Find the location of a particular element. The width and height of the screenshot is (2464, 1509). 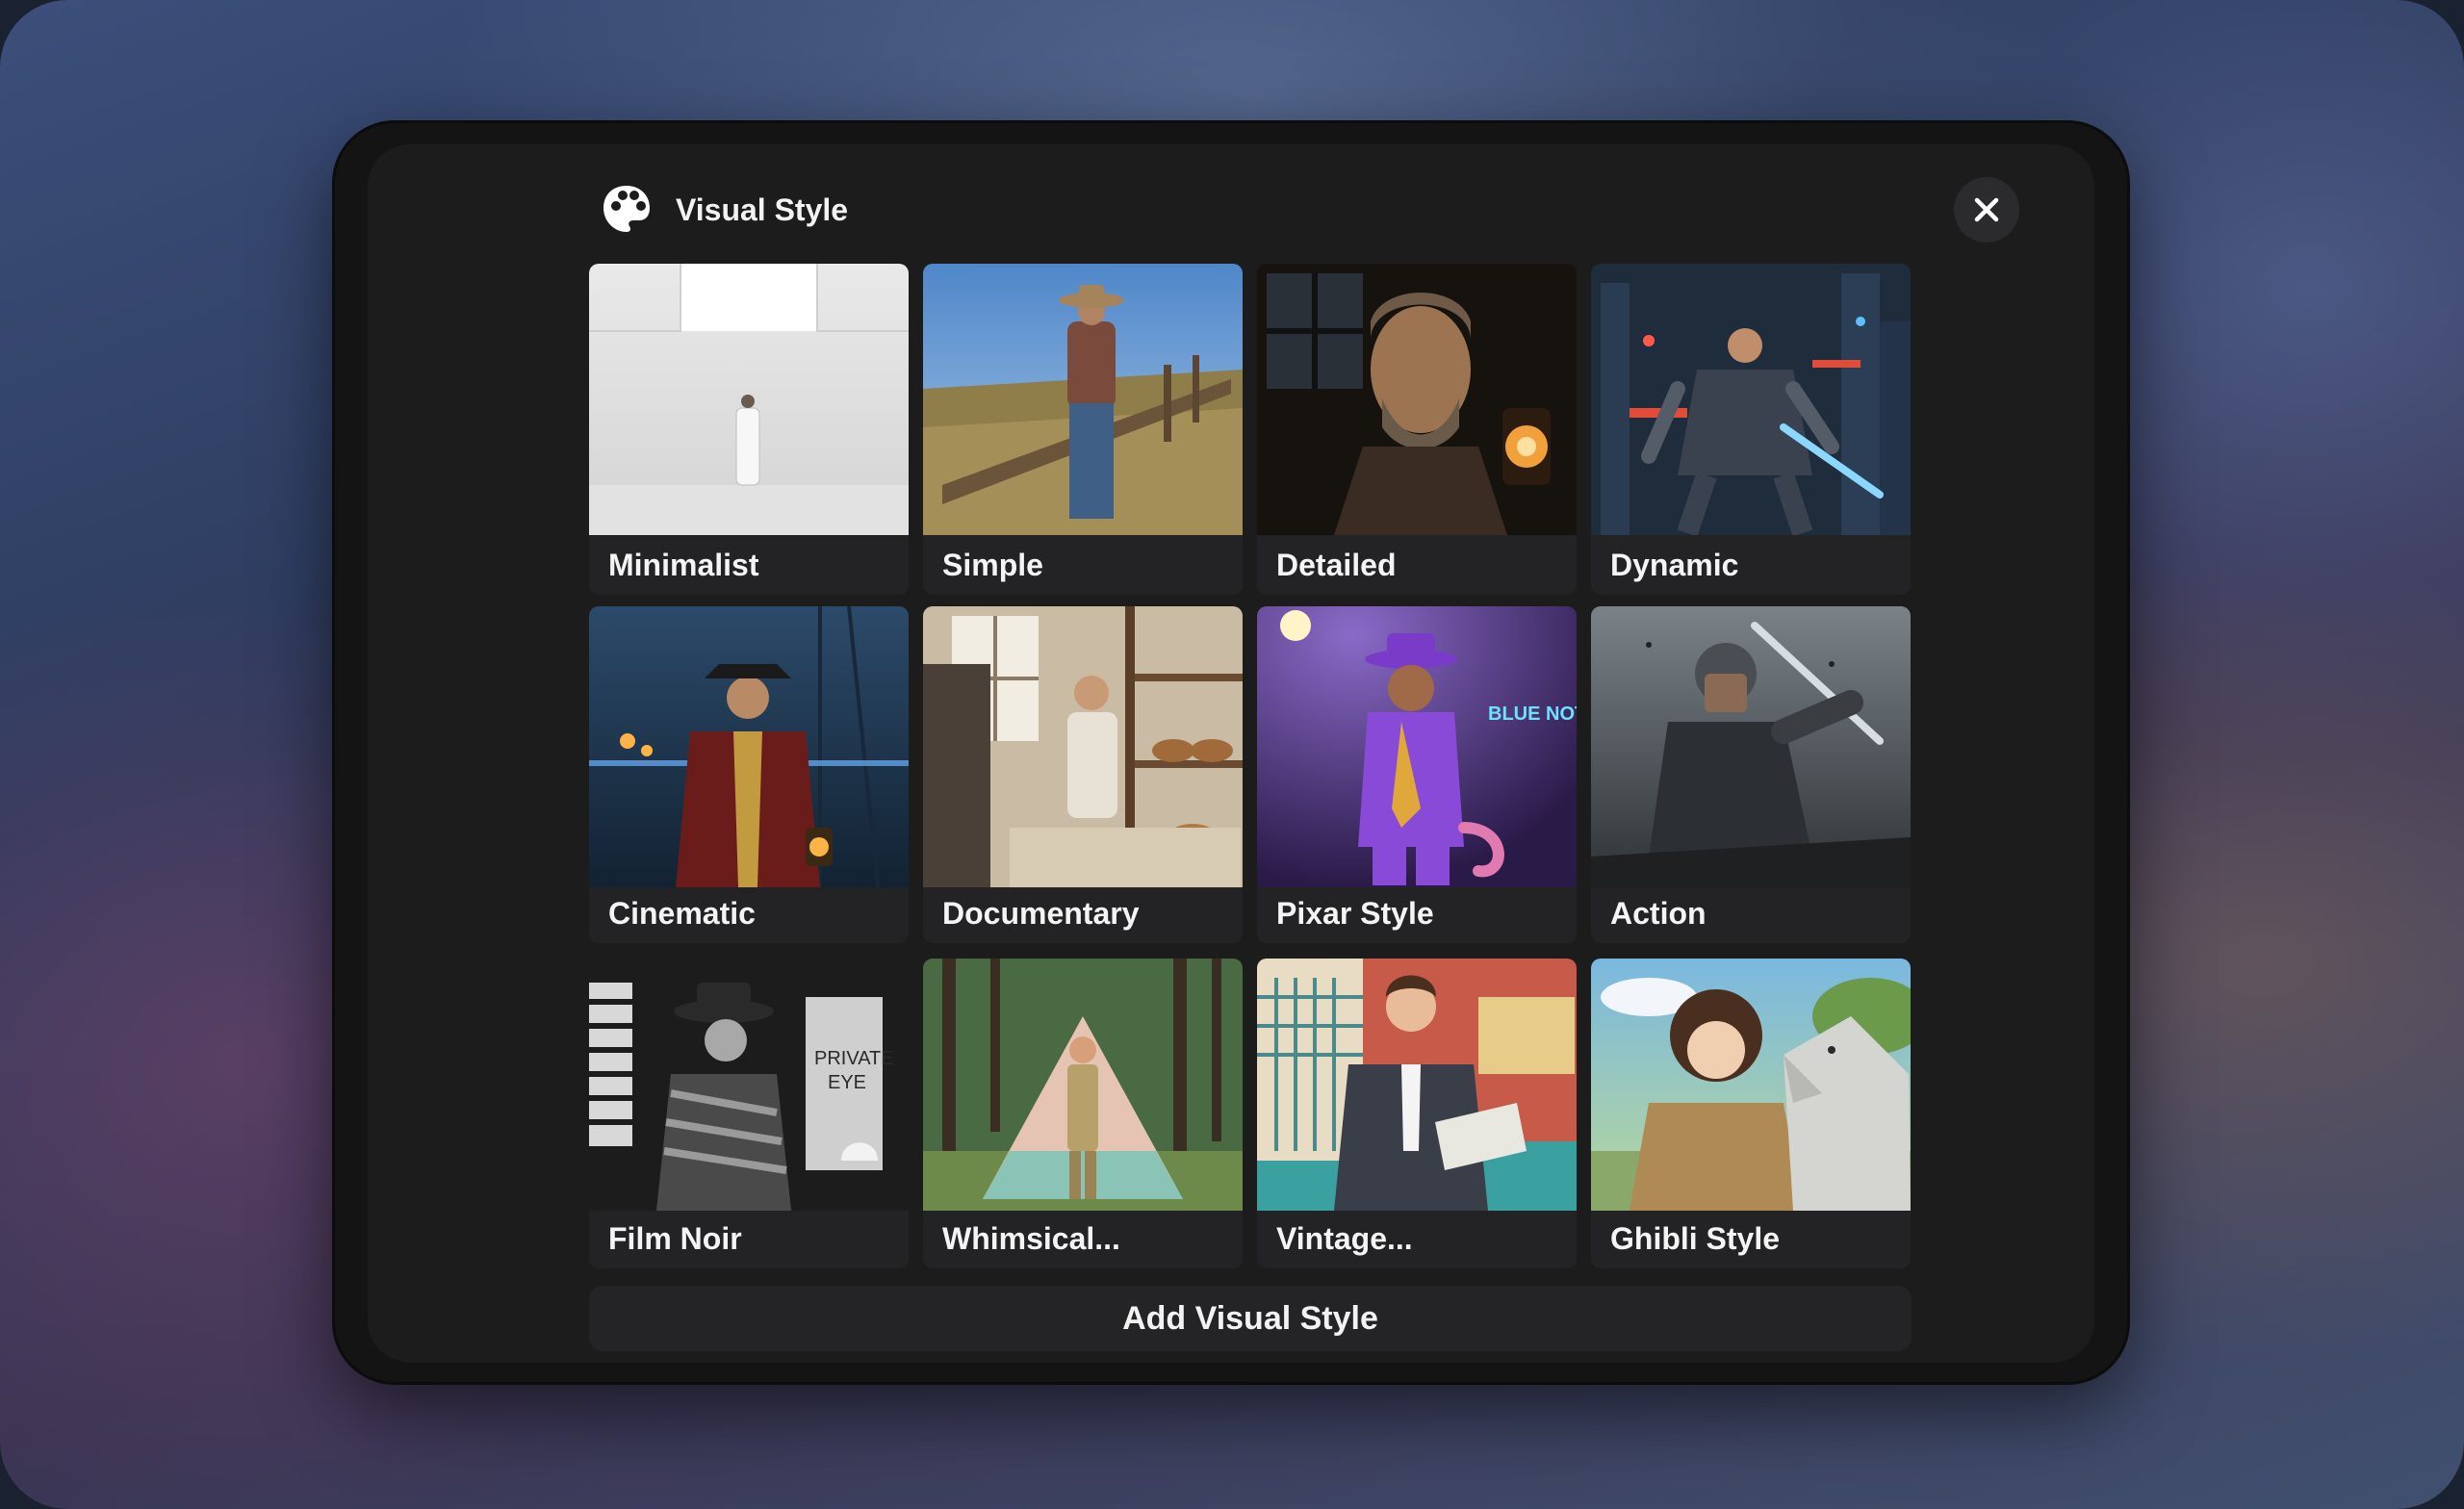

style-label: Ghibli Style is located at coordinates (1695, 1238).